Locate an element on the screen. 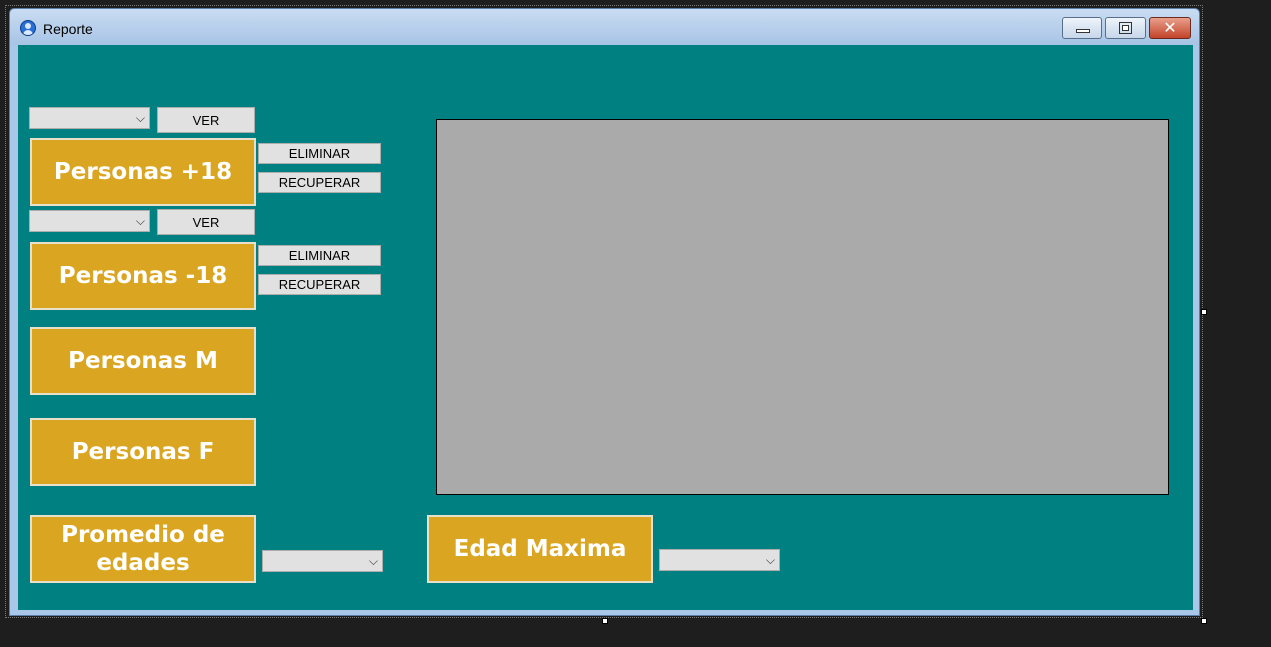 The width and height of the screenshot is (1271, 647). minimize-icon is located at coordinates (1083, 31).